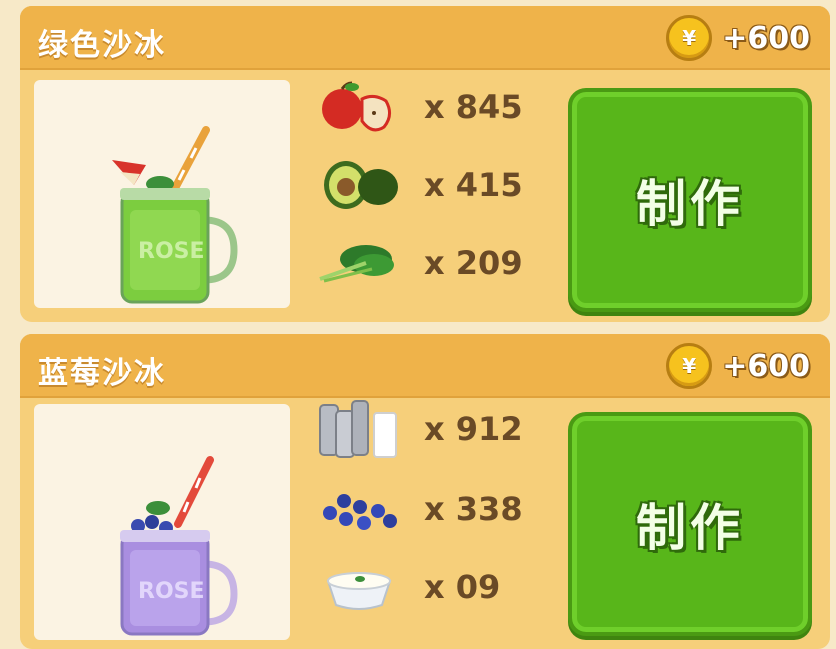  What do you see at coordinates (359, 107) in the screenshot?
I see `apple-icon` at bounding box center [359, 107].